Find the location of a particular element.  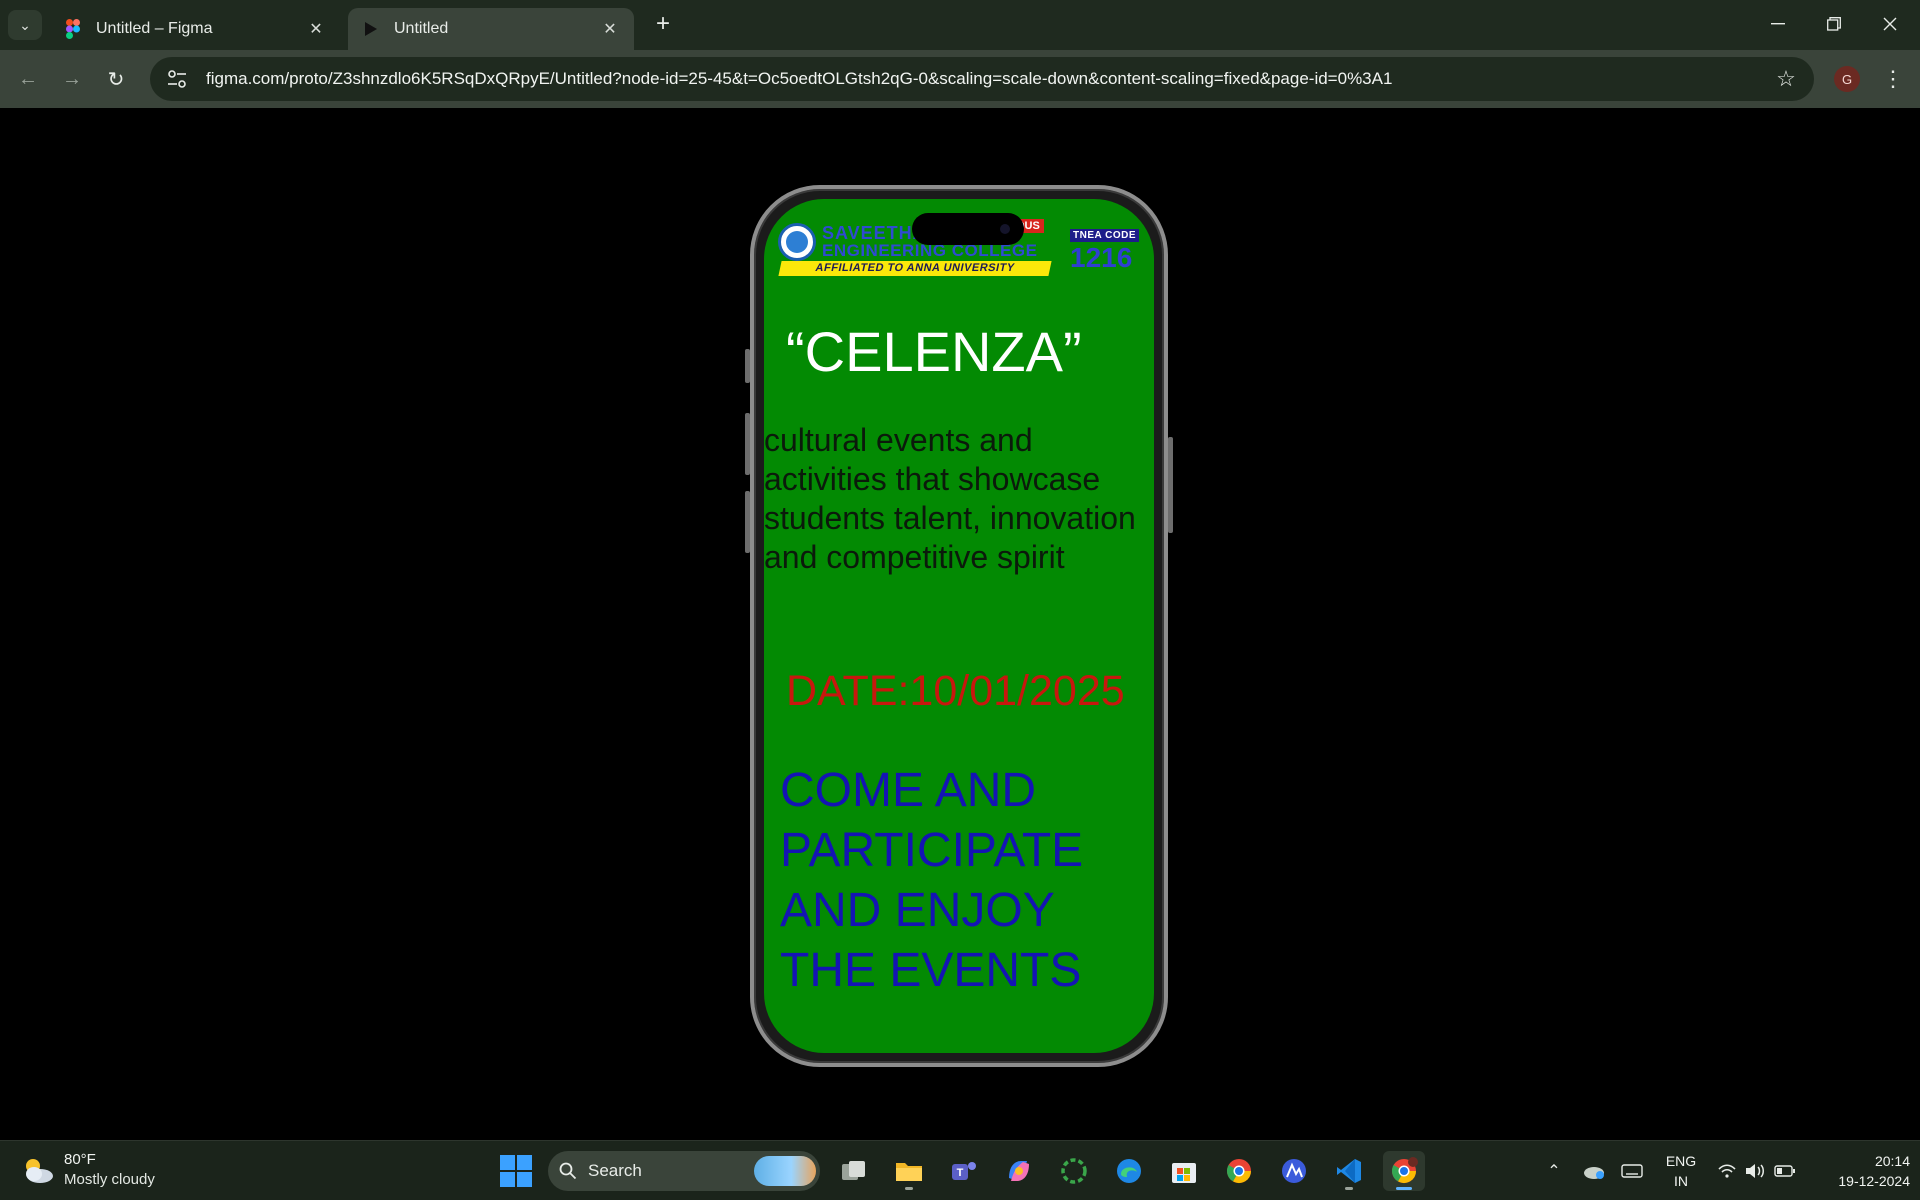

search-label: Search is located at coordinates (615, 1170).